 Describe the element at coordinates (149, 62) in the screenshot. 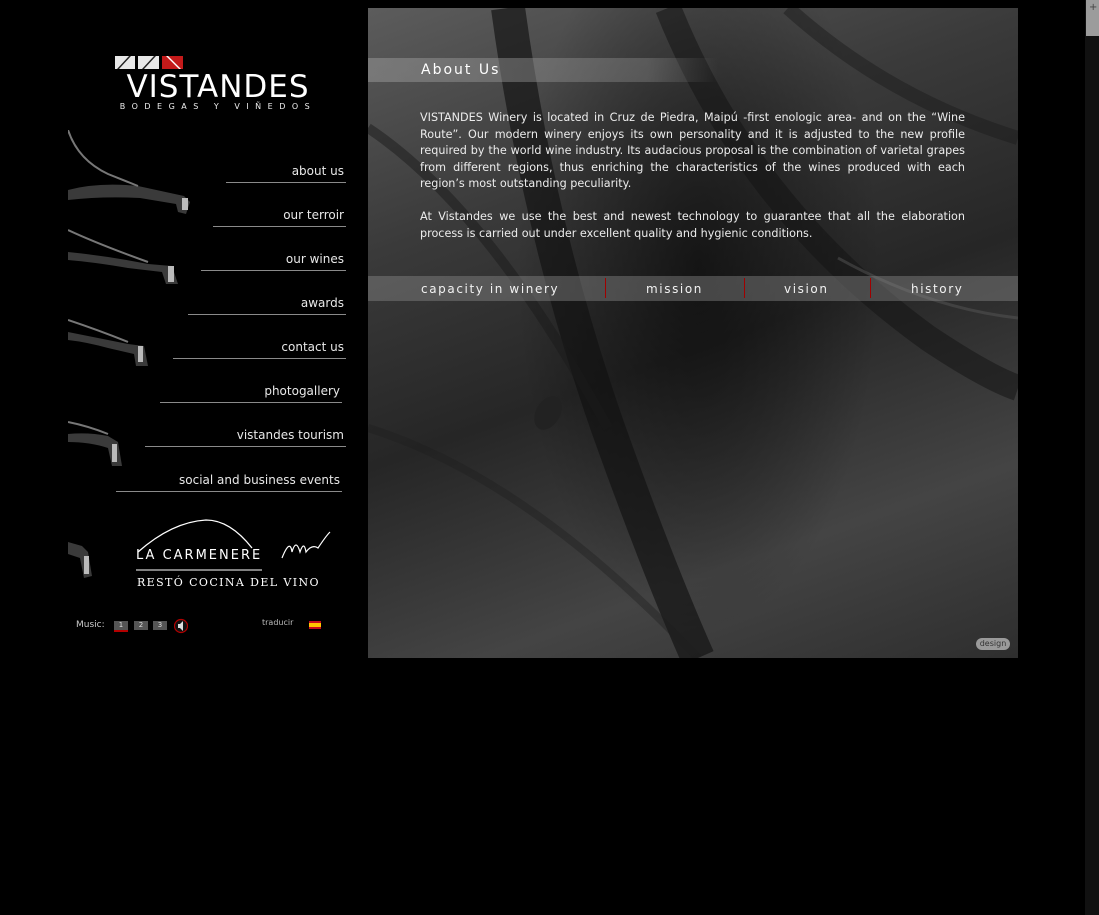

I see `logo-stripes-icon` at that location.